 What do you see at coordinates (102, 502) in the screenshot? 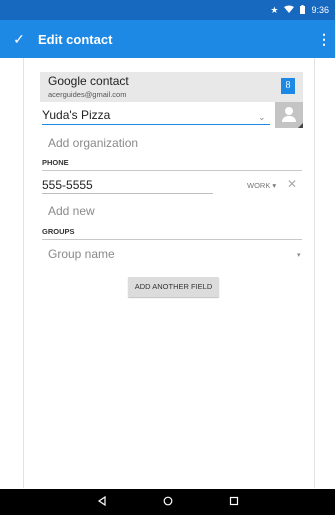
I see `back-icon` at bounding box center [102, 502].